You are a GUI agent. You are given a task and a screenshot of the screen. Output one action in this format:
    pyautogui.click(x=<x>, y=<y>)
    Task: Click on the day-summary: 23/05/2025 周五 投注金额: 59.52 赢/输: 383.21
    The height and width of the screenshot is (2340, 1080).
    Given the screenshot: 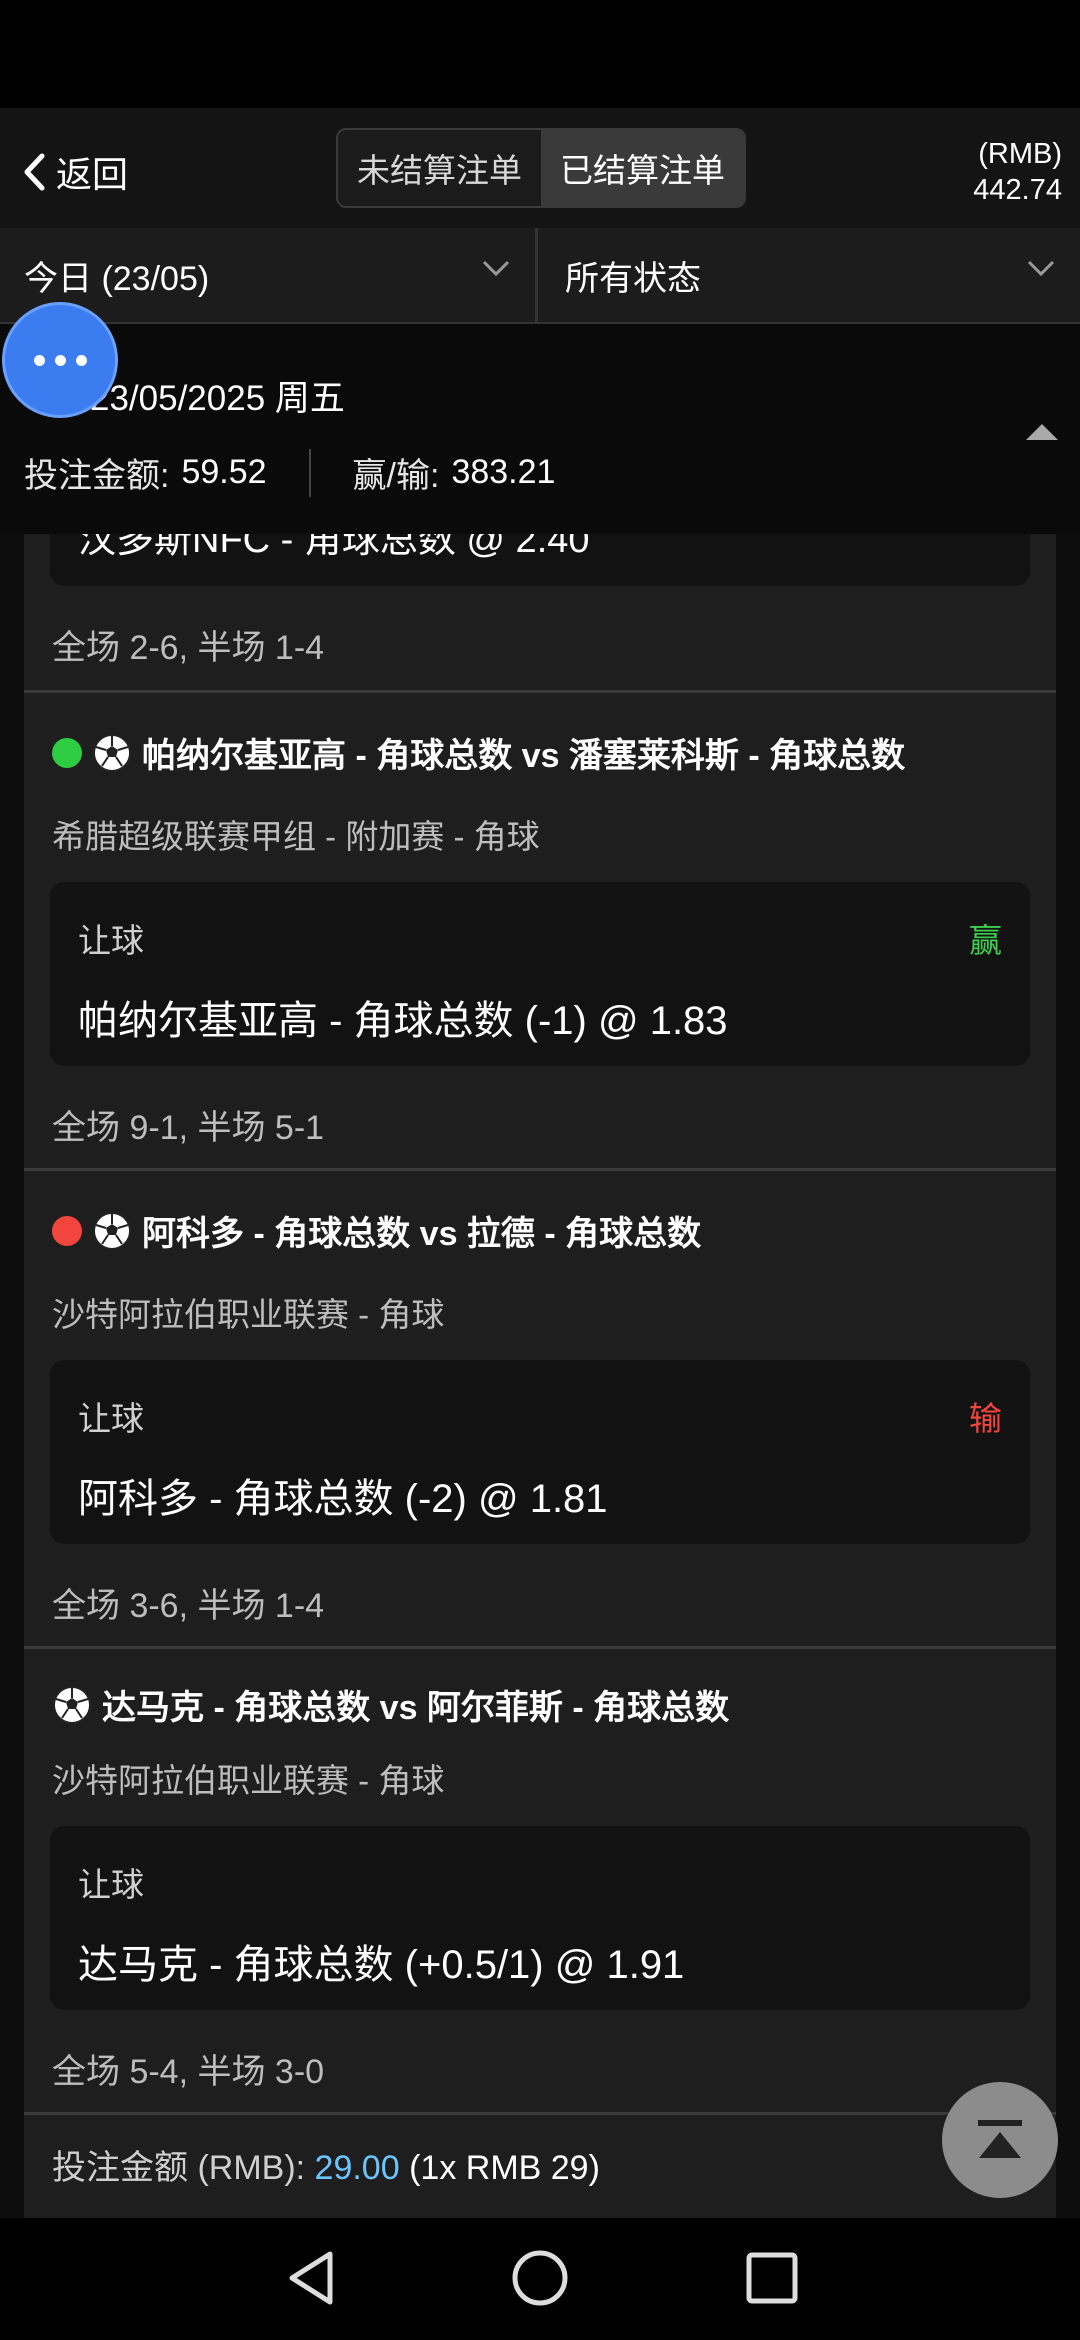 What is the action you would take?
    pyautogui.click(x=540, y=429)
    